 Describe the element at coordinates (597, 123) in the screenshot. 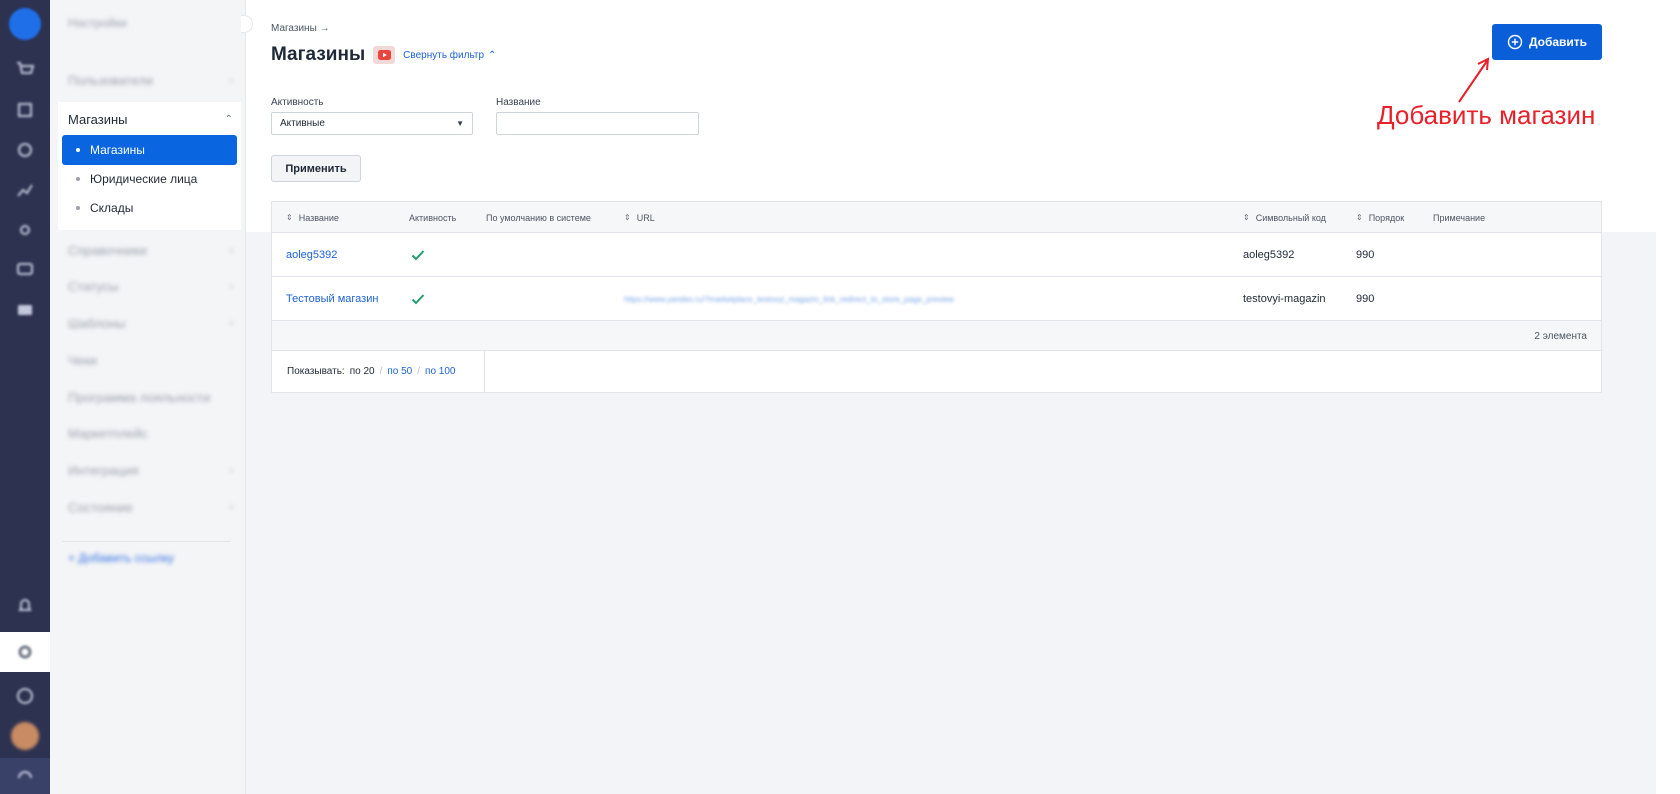

I see `name-filter-input` at that location.